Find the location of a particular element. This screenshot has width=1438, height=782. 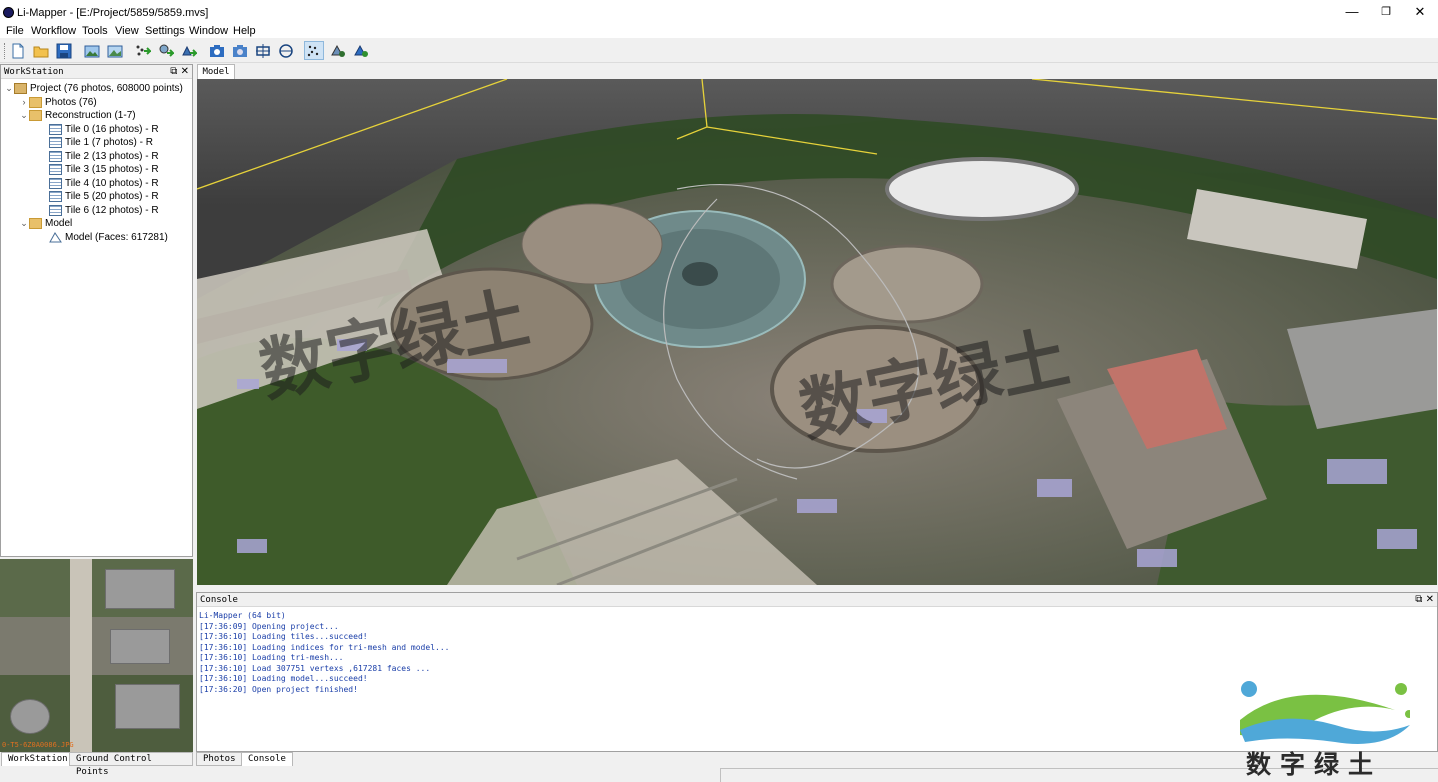

tree-label: Tile 2 (13 photos) - R is located at coordinates (112, 156).